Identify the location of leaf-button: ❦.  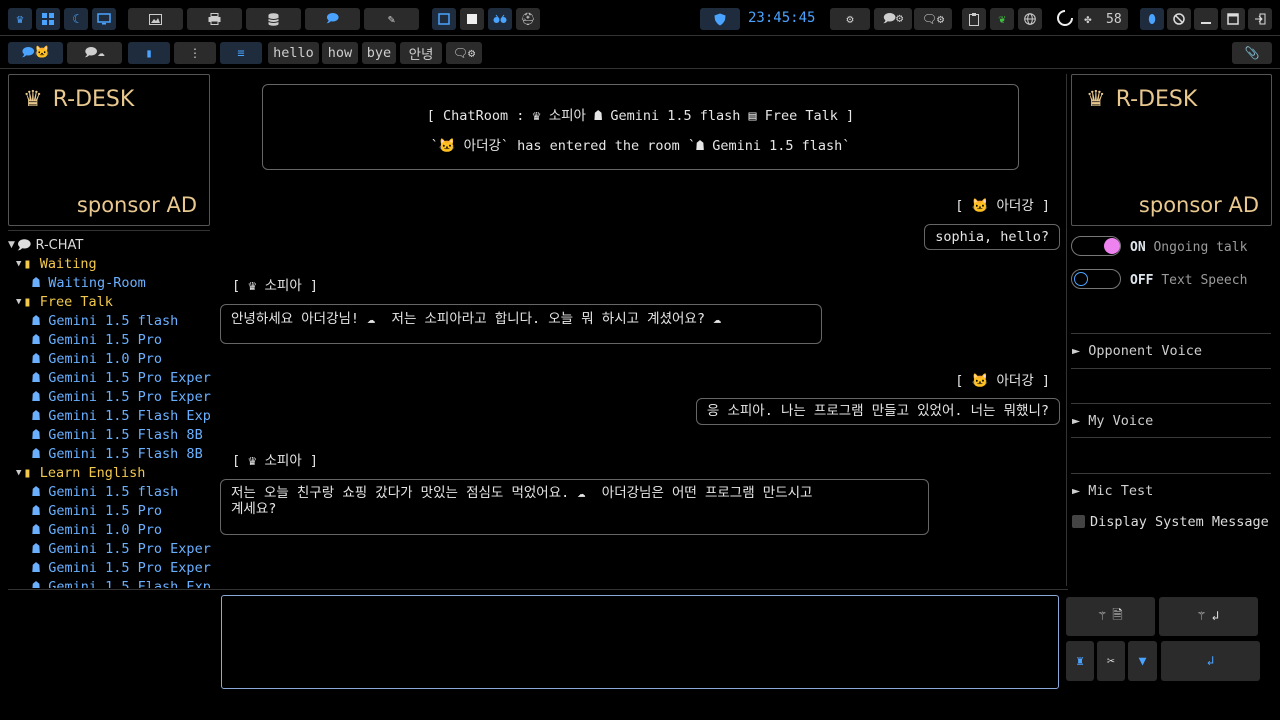
(1002, 19).